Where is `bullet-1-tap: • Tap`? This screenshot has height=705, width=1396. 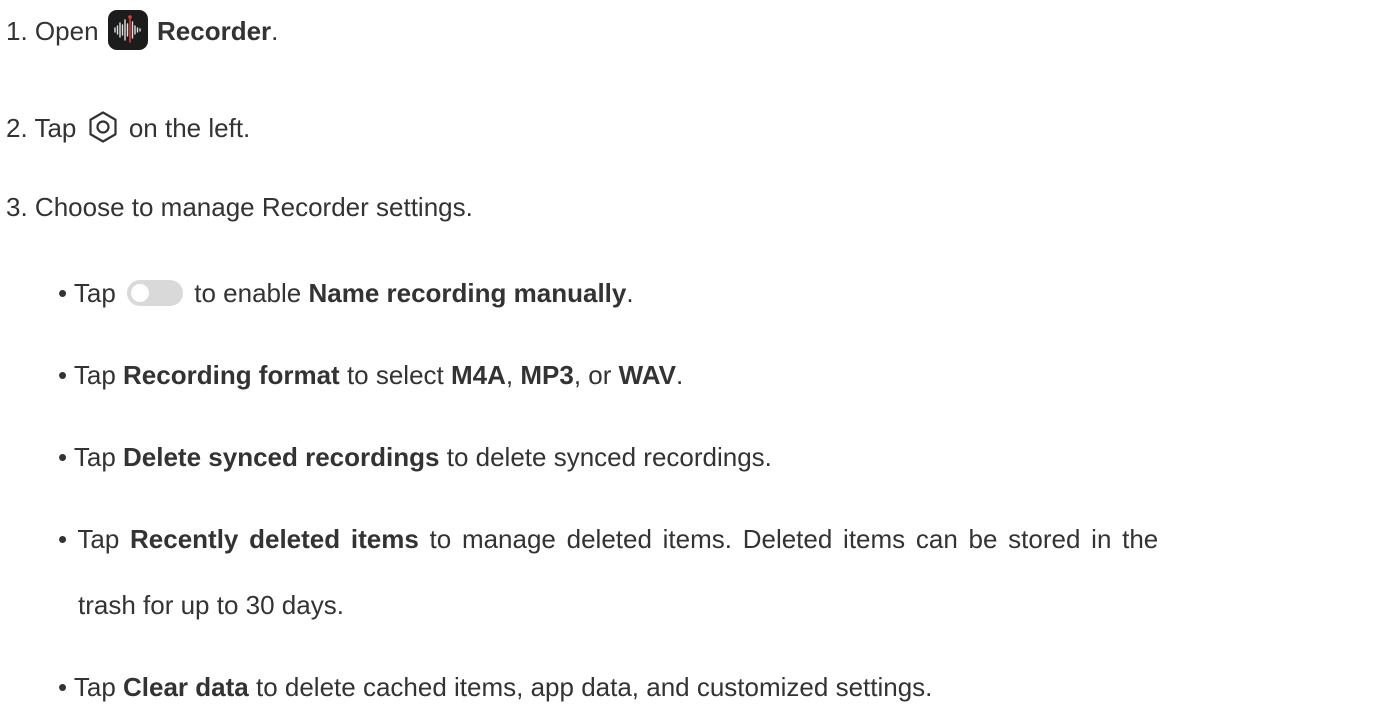 bullet-1-tap: • Tap is located at coordinates (87, 293).